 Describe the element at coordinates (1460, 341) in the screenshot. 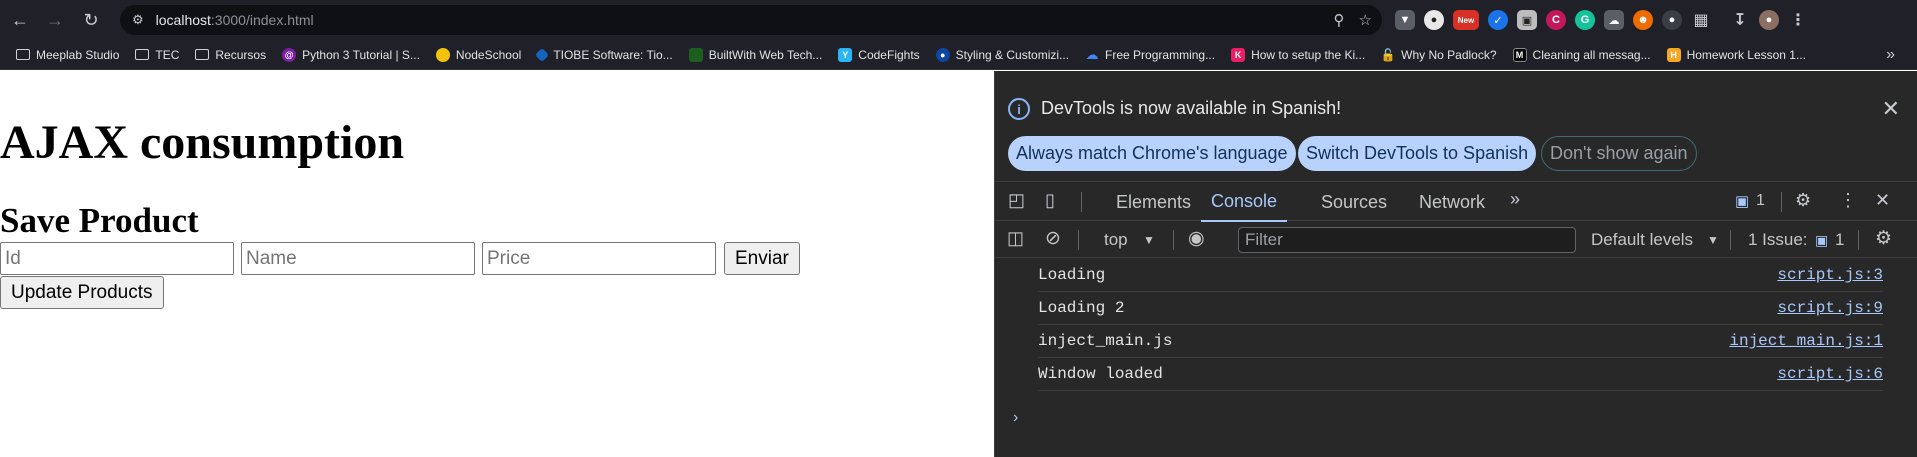

I see `log-row: inject_main.js inject_main.js:1` at that location.